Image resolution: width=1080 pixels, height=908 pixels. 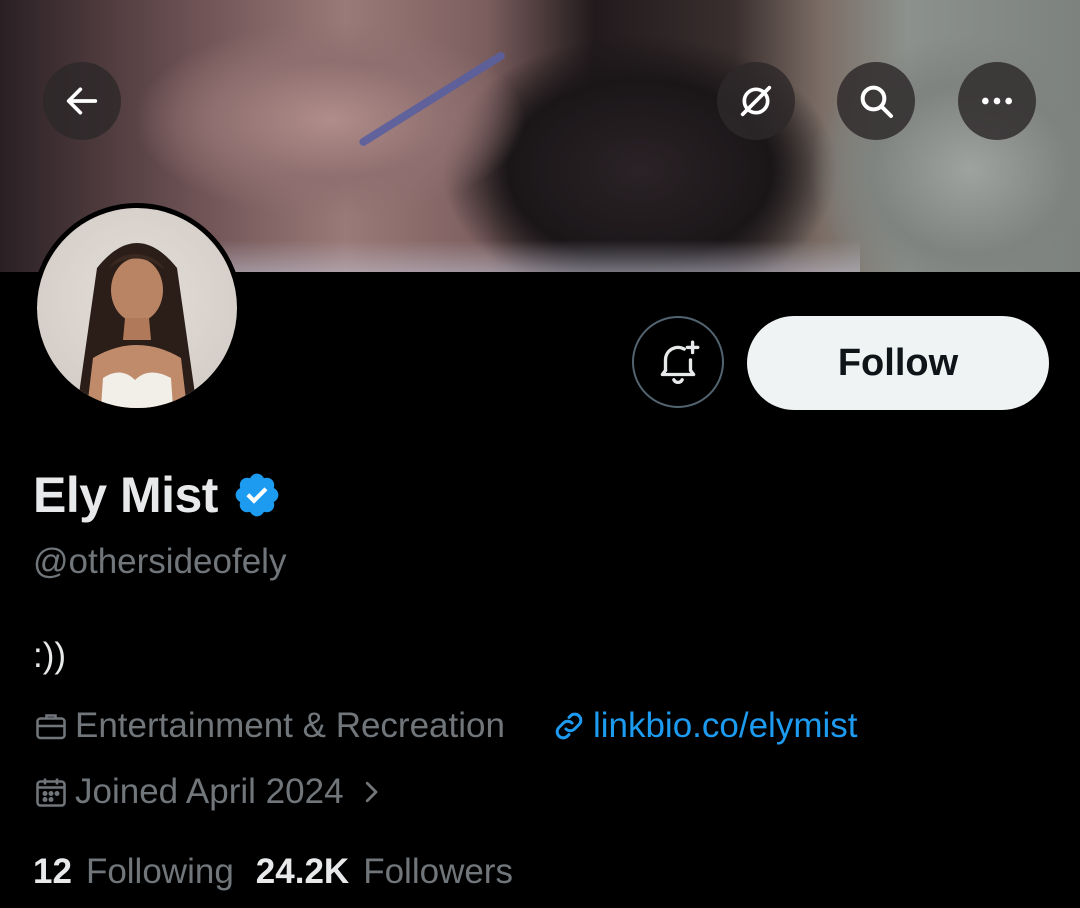 What do you see at coordinates (438, 871) in the screenshot?
I see `followers-label: Followers` at bounding box center [438, 871].